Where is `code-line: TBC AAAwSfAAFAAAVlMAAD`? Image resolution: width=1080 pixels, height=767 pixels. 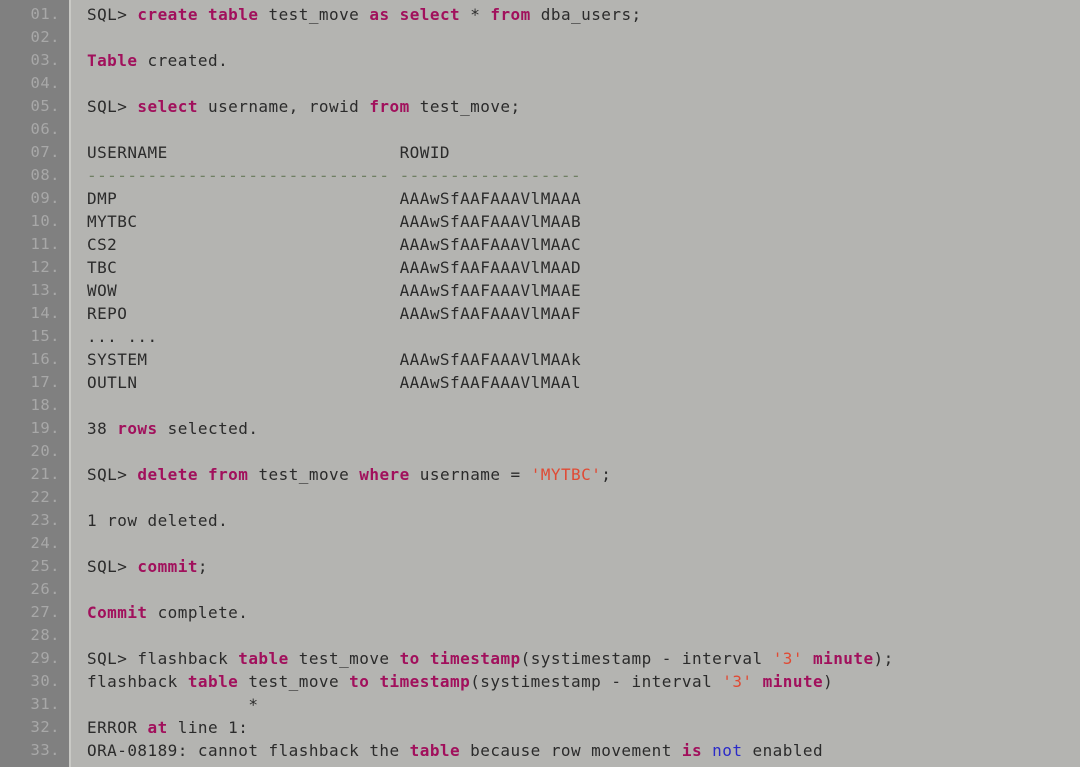 code-line: TBC AAAwSfAAFAAAVlMAAD is located at coordinates (583, 267).